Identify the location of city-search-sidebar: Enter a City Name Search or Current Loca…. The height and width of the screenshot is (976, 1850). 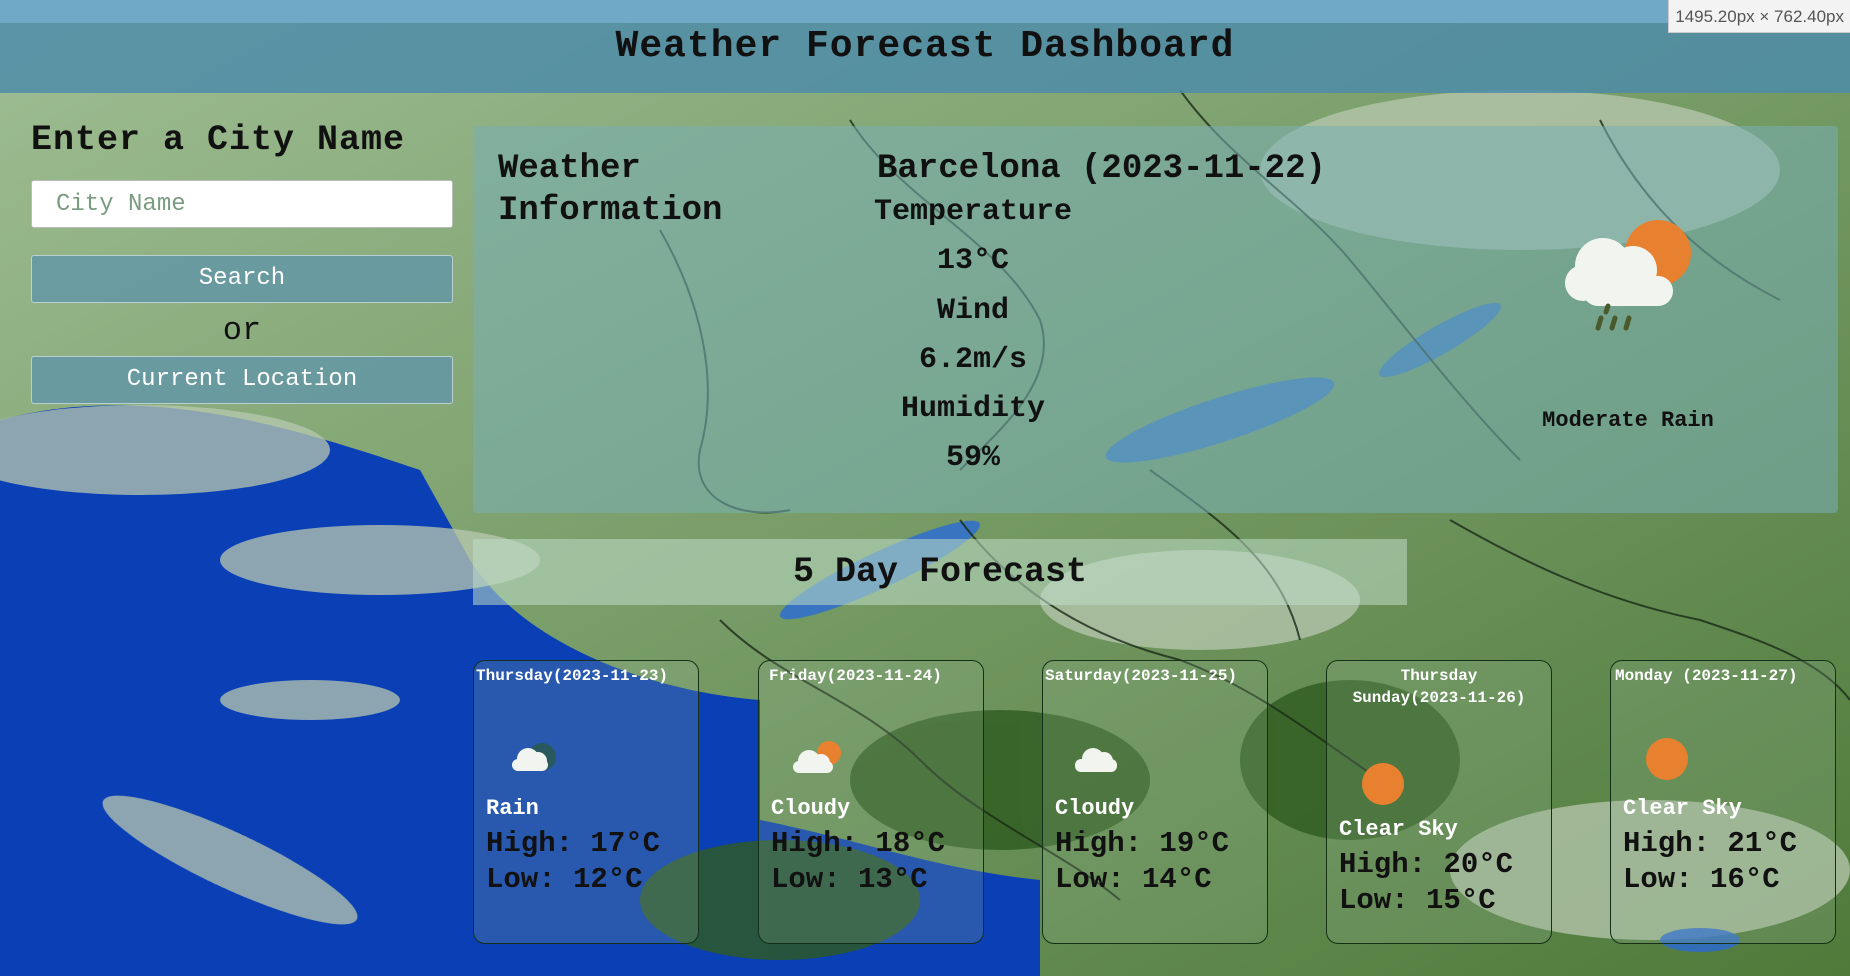
(243, 262).